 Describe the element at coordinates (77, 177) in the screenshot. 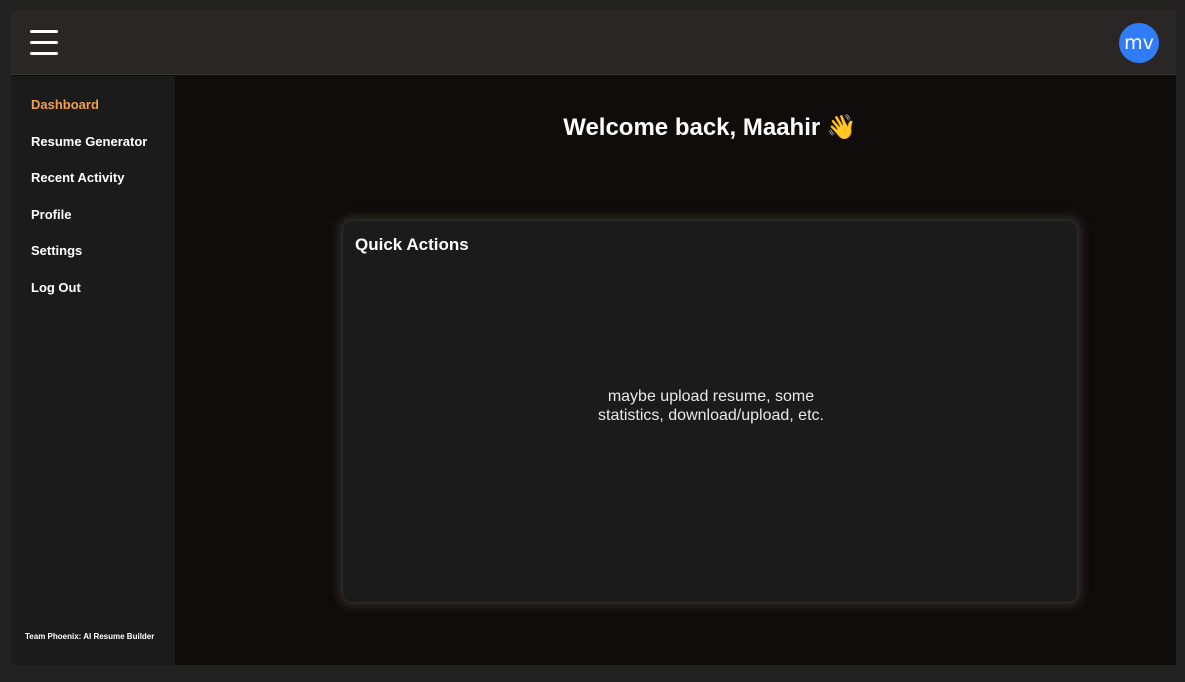

I see `sidebar-item-recent-activity: Recent Activity` at that location.